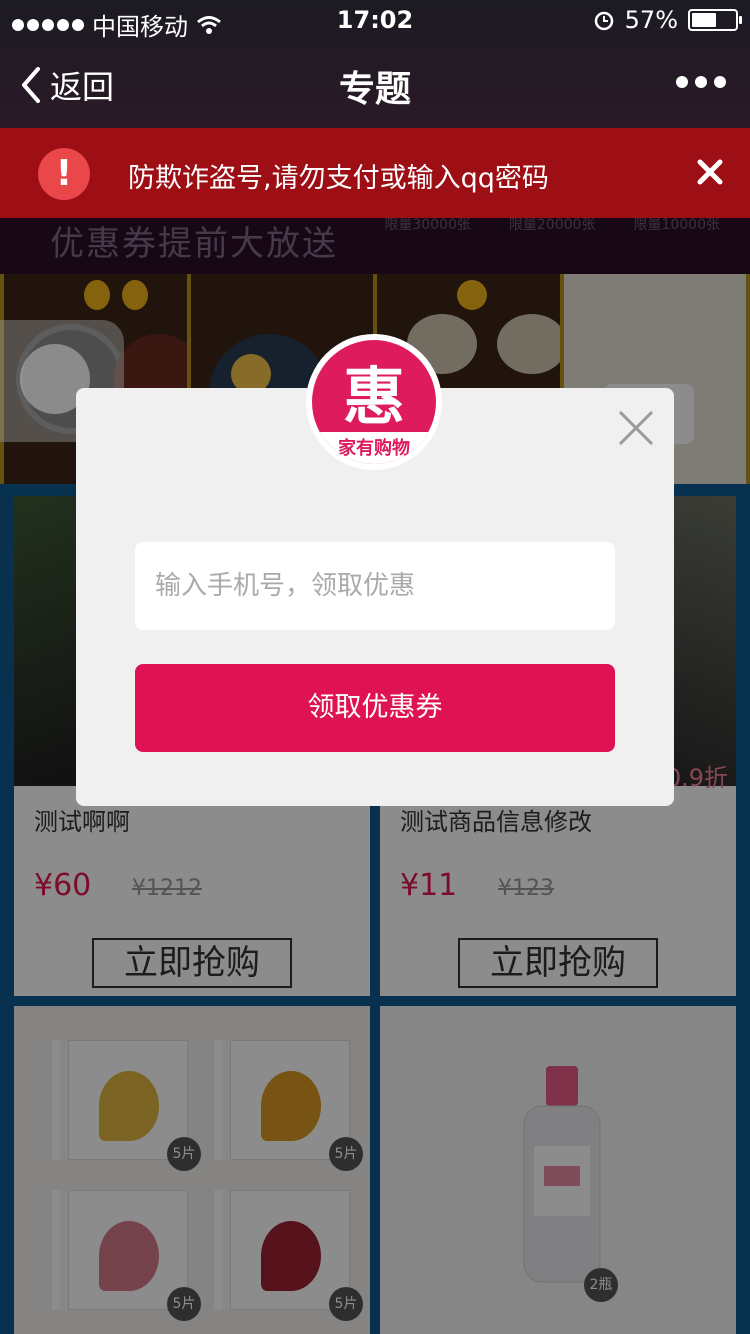  What do you see at coordinates (375, 586) in the screenshot?
I see `phone-input` at bounding box center [375, 586].